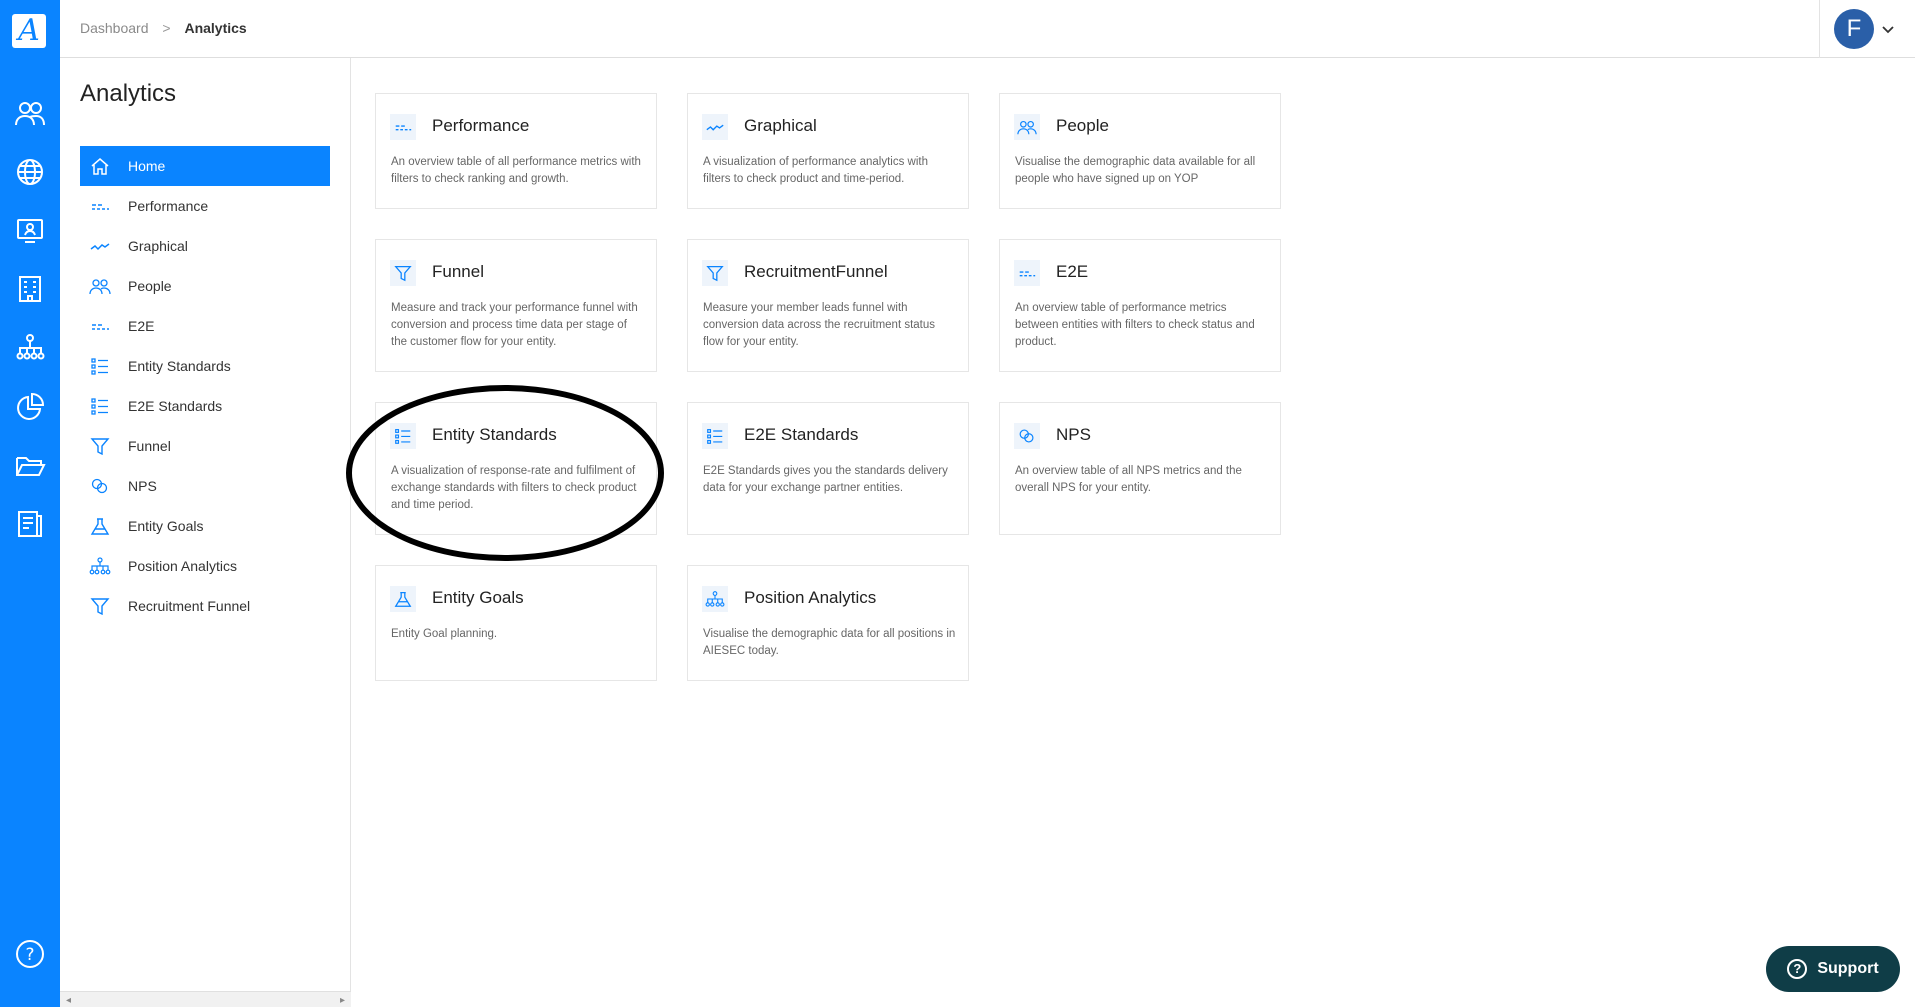 The height and width of the screenshot is (1007, 1915). What do you see at coordinates (114, 28) in the screenshot?
I see `breadcrumb-dashboard: Dashboard` at bounding box center [114, 28].